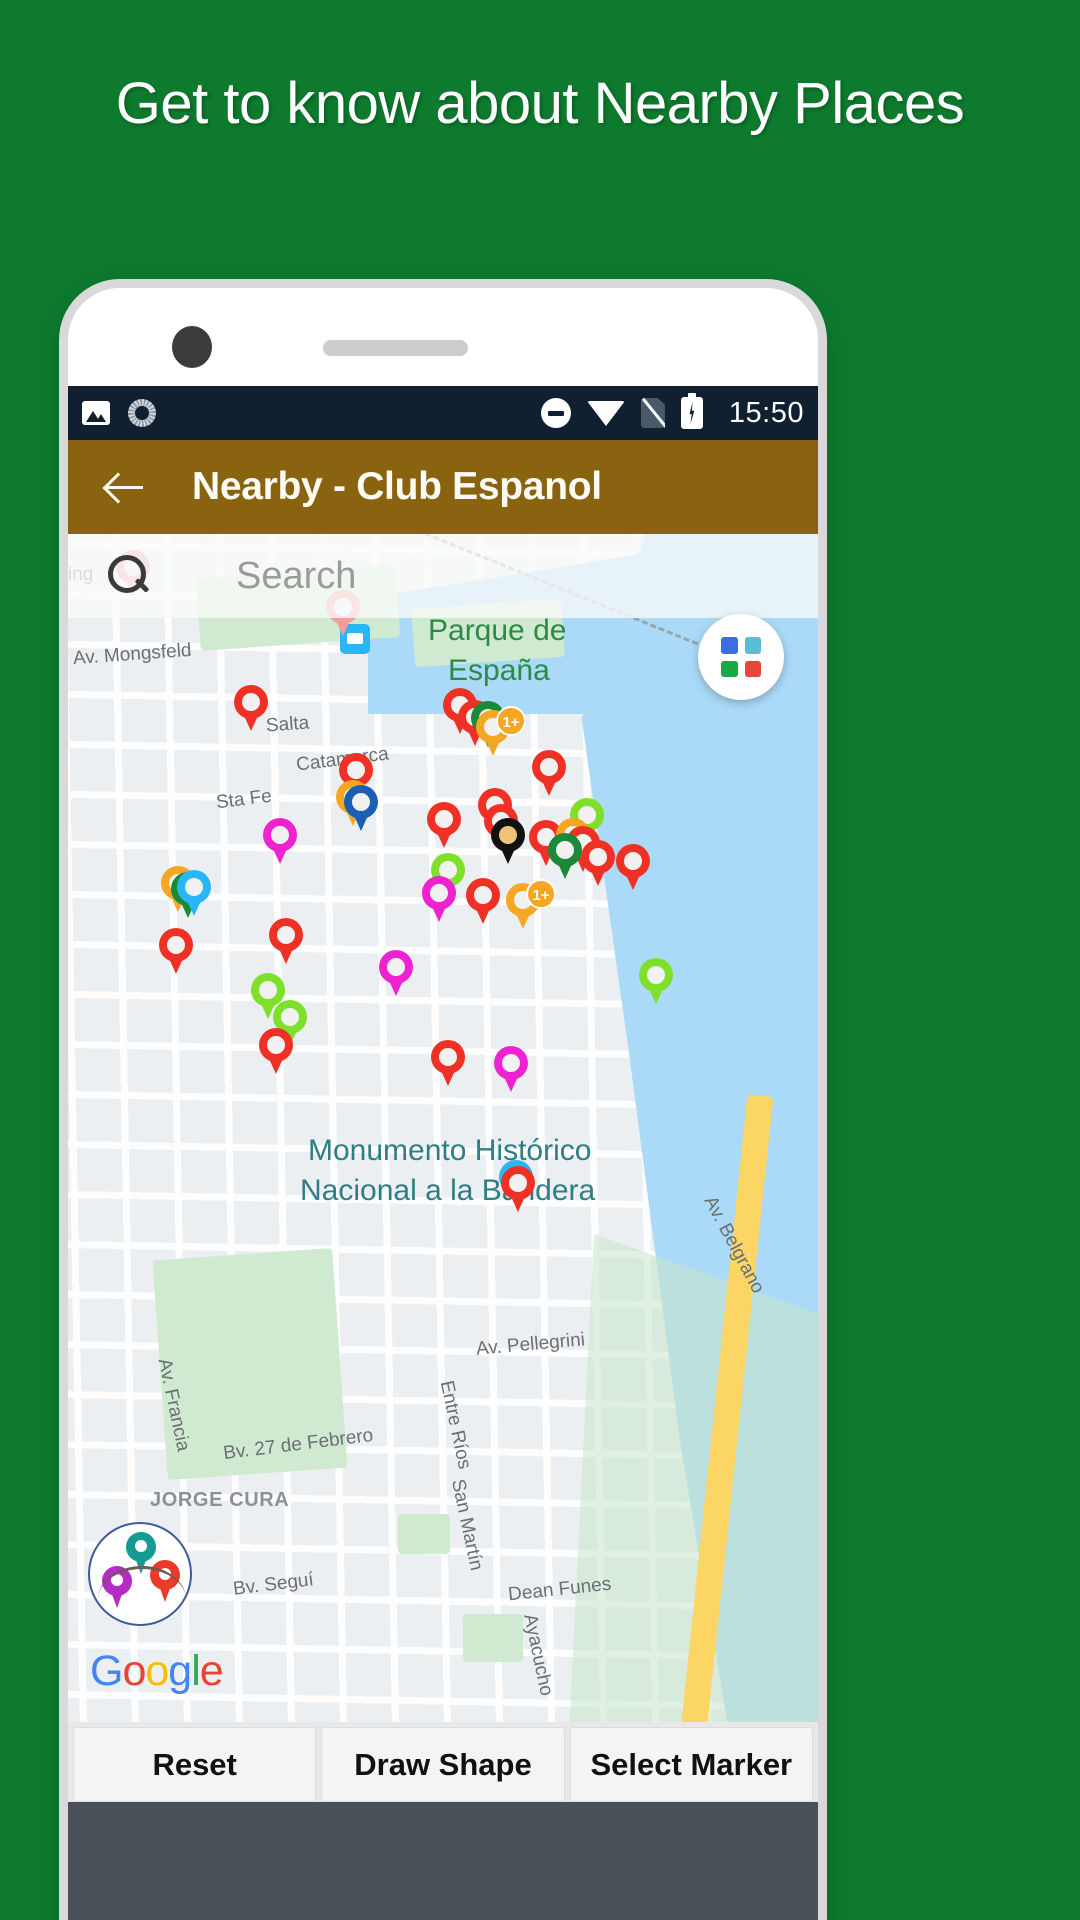 Image resolution: width=1080 pixels, height=1920 pixels. What do you see at coordinates (729, 668) in the screenshot?
I see `category-square-green` at bounding box center [729, 668].